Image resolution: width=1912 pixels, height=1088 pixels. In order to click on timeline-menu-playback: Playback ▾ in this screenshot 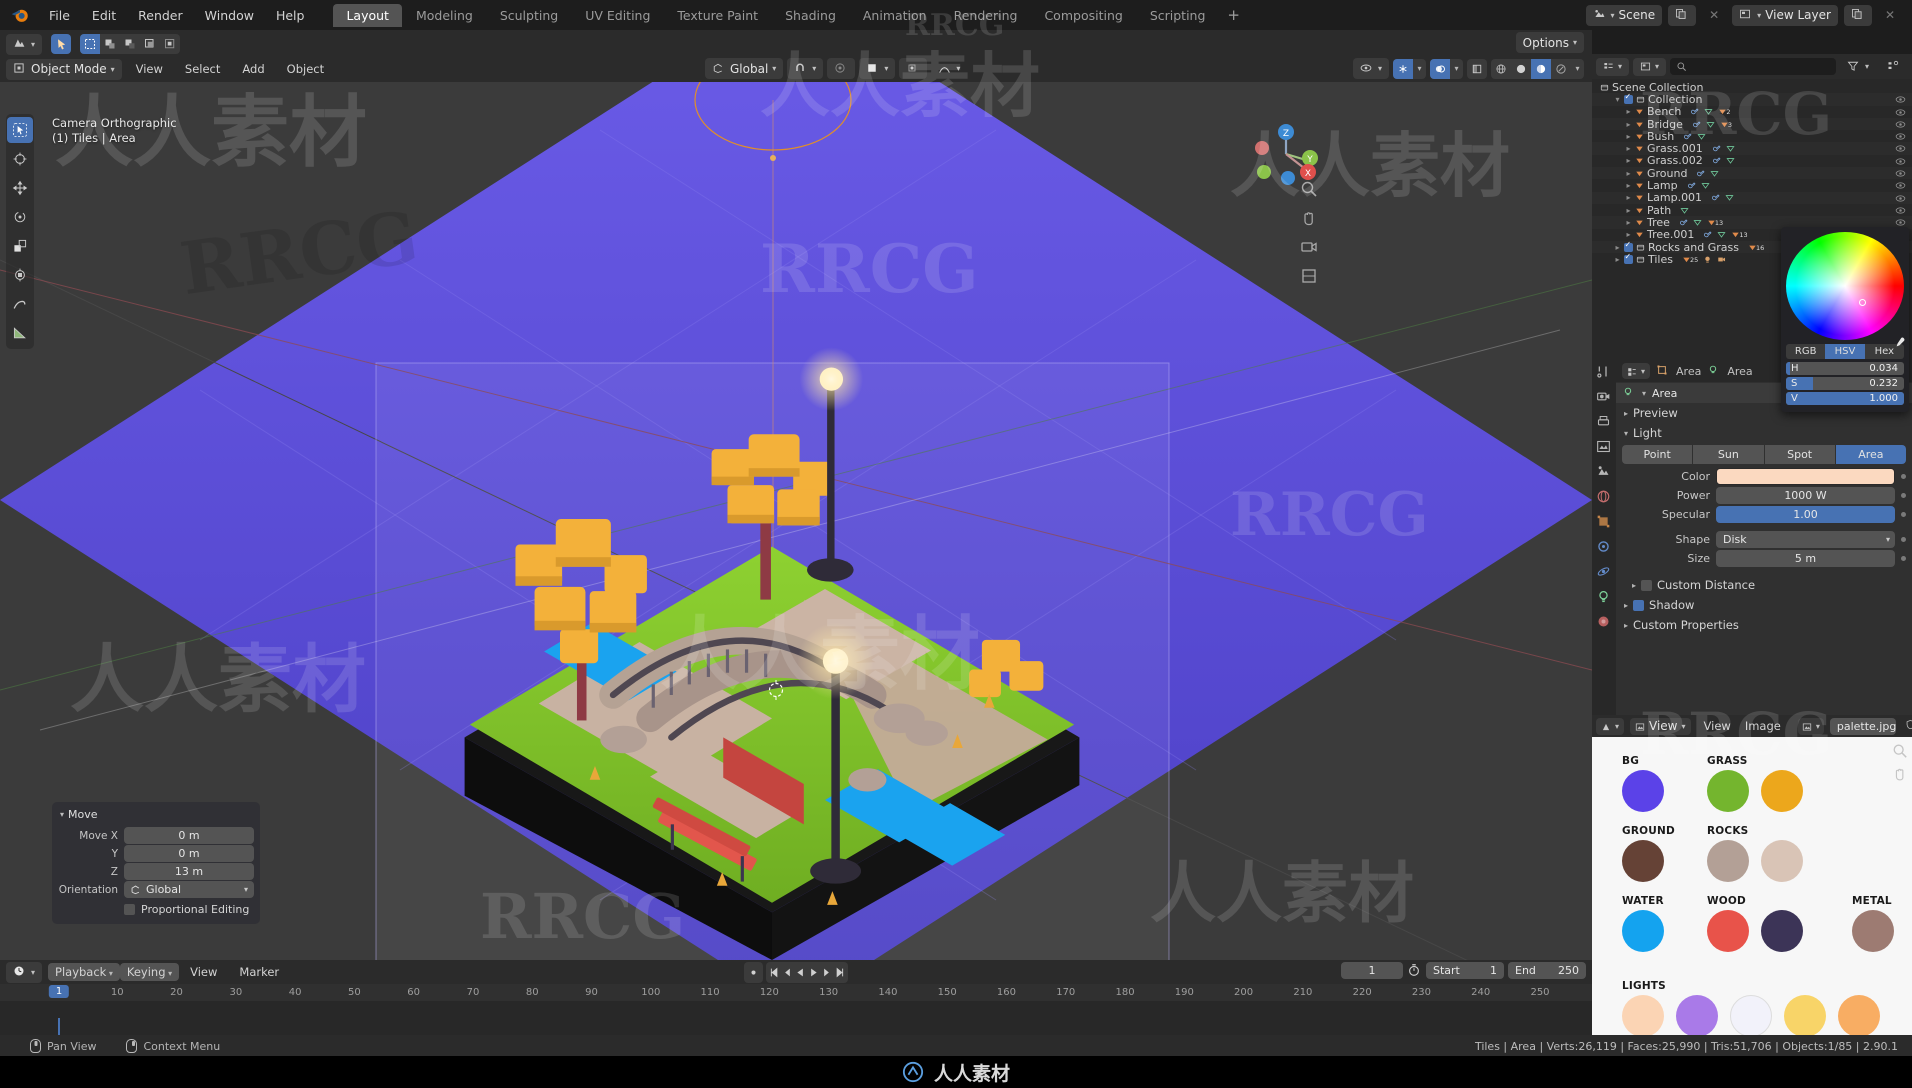, I will do `click(84, 972)`.